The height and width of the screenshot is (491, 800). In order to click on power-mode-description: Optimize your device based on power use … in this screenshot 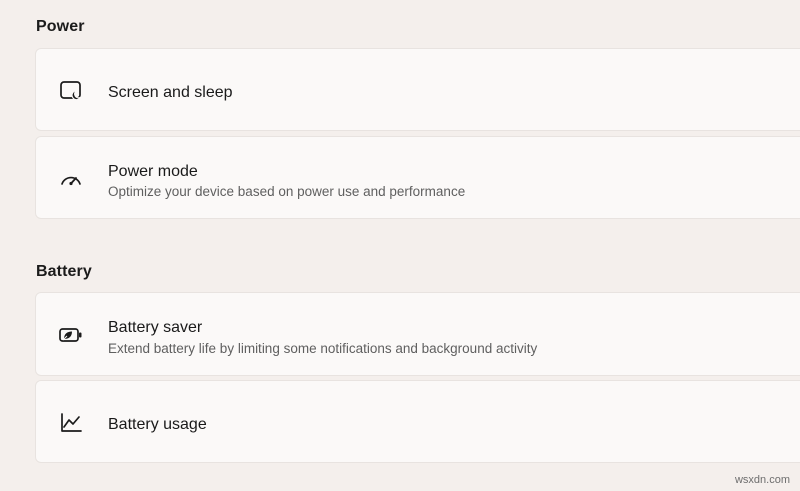, I will do `click(287, 191)`.